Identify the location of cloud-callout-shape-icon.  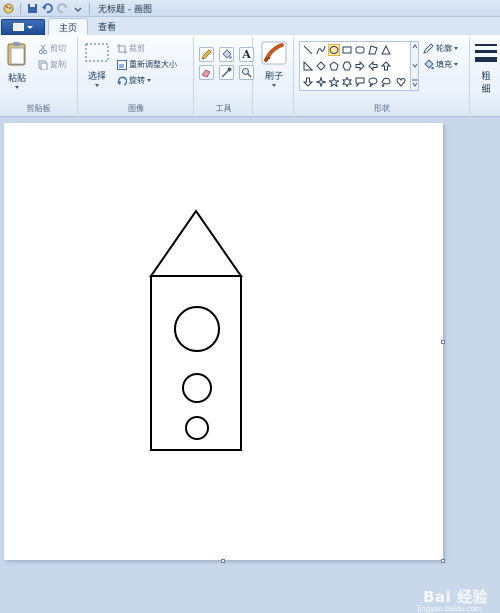
(386, 82).